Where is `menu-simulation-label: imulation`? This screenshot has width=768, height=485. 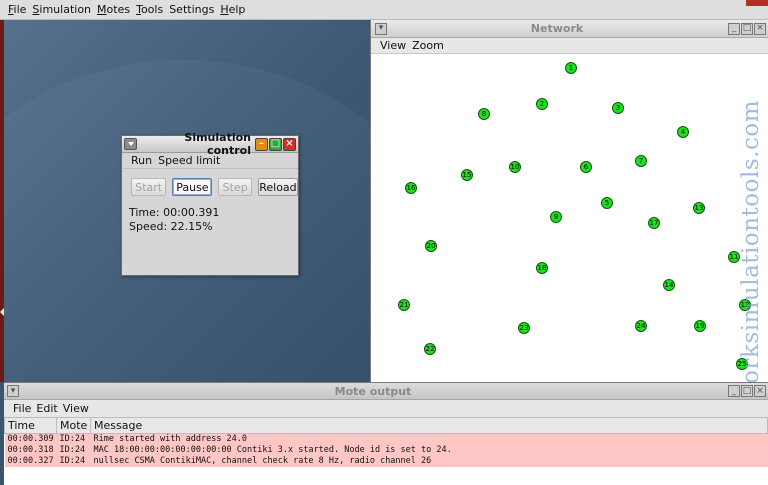
menu-simulation-label: imulation is located at coordinates (65, 9).